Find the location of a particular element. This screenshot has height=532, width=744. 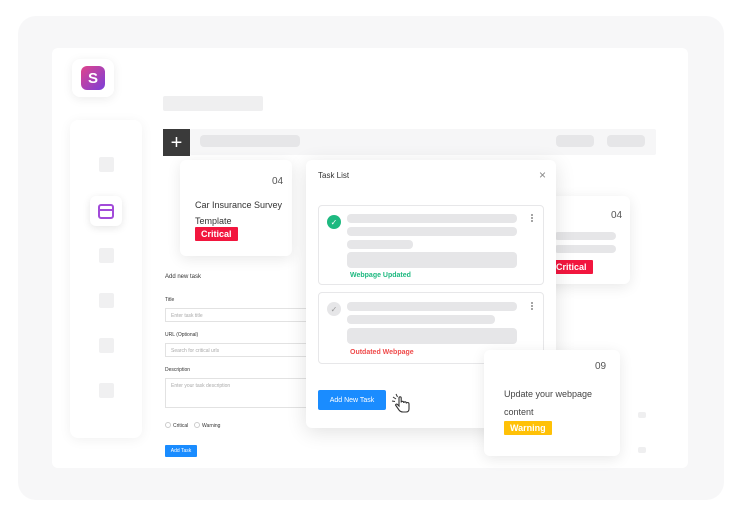

critical-option-label: Critical is located at coordinates (181, 426).